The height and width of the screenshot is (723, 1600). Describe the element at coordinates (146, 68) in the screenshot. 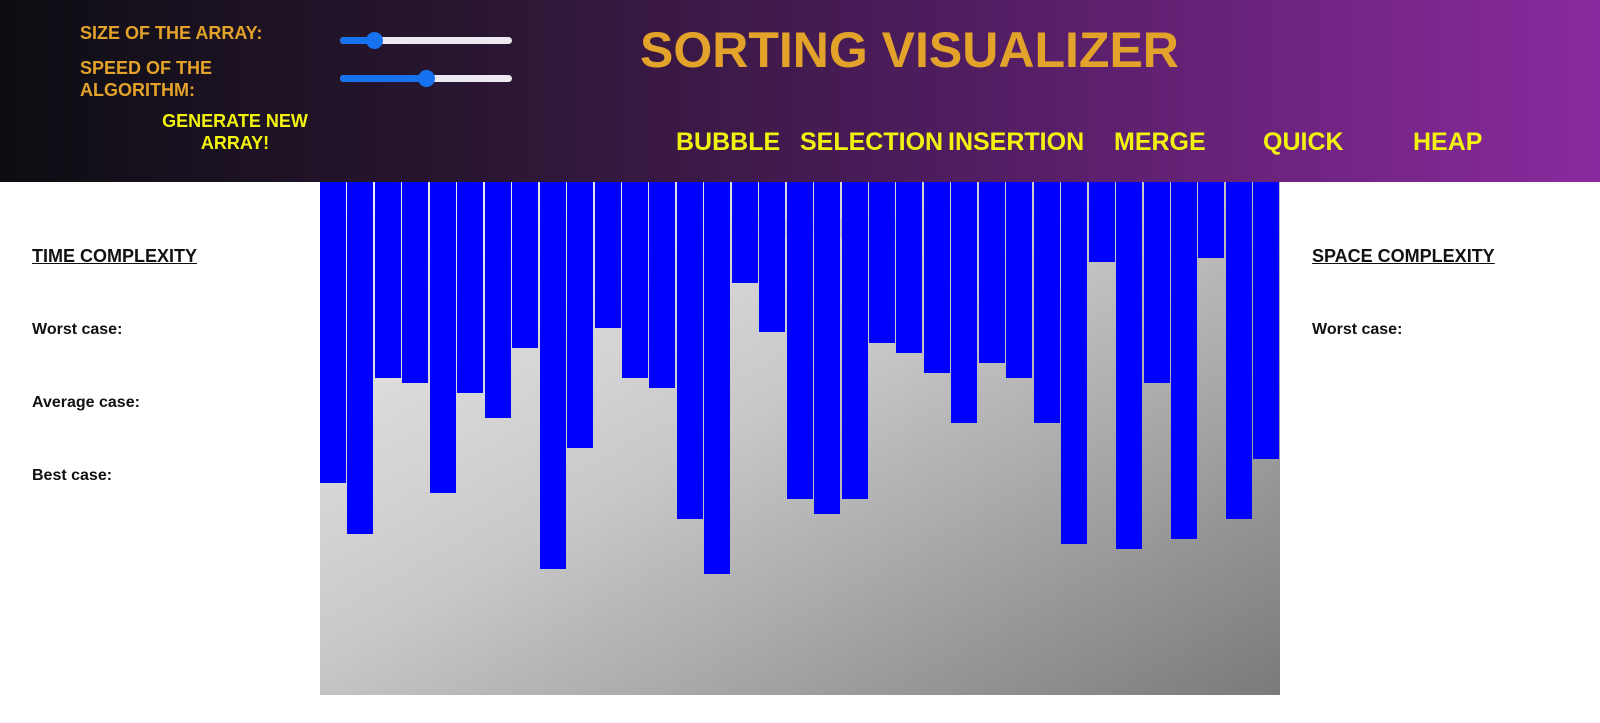

I see `speed-label-line-1: SPEED OF THE` at that location.